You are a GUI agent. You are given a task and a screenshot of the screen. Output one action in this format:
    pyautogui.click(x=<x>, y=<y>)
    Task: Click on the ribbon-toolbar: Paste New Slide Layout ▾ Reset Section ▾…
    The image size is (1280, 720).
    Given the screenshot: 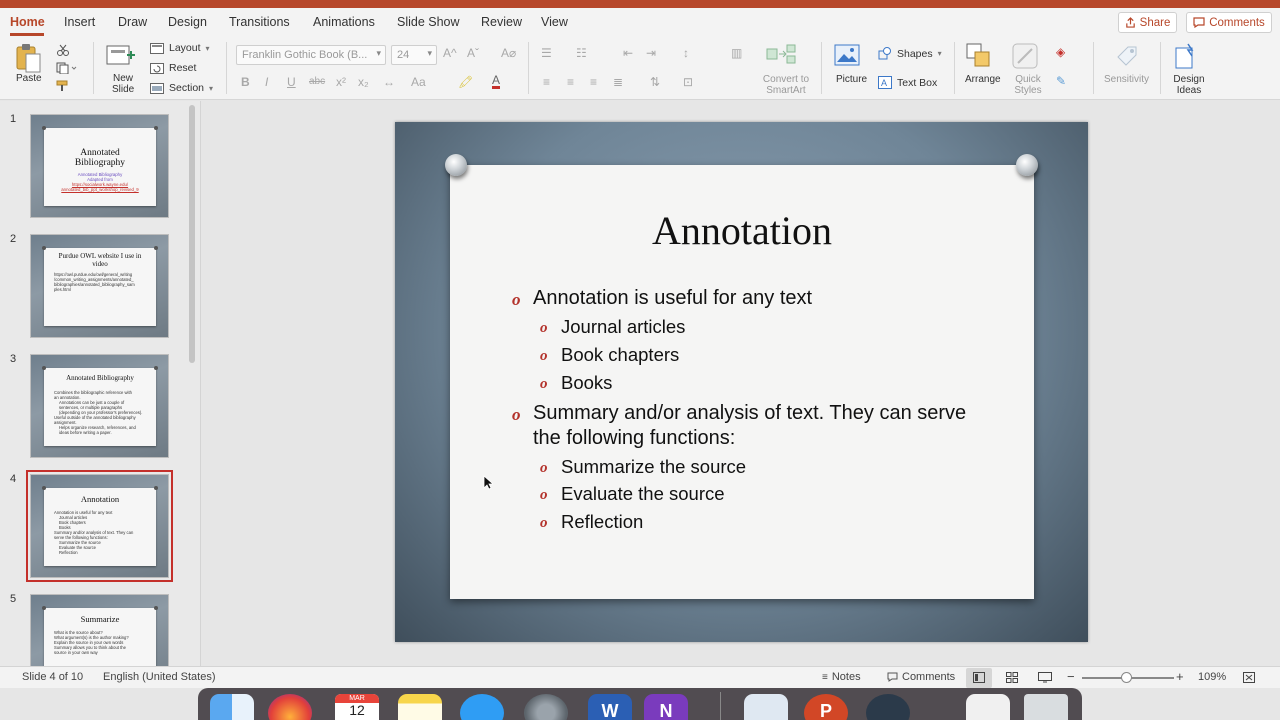 What is the action you would take?
    pyautogui.click(x=640, y=68)
    